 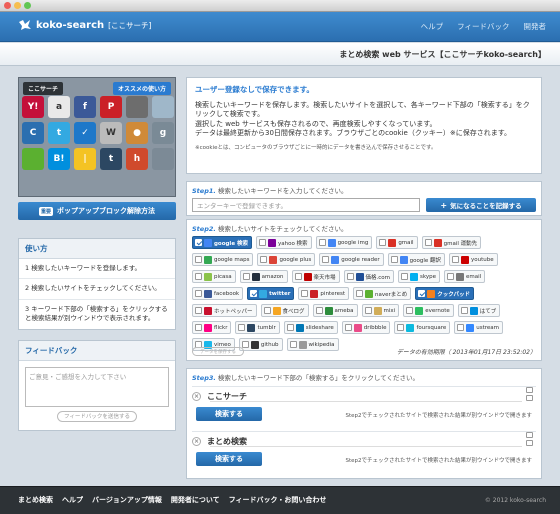 I want to click on site-checkbox-21: ホットペッパー, so click(x=224, y=310).